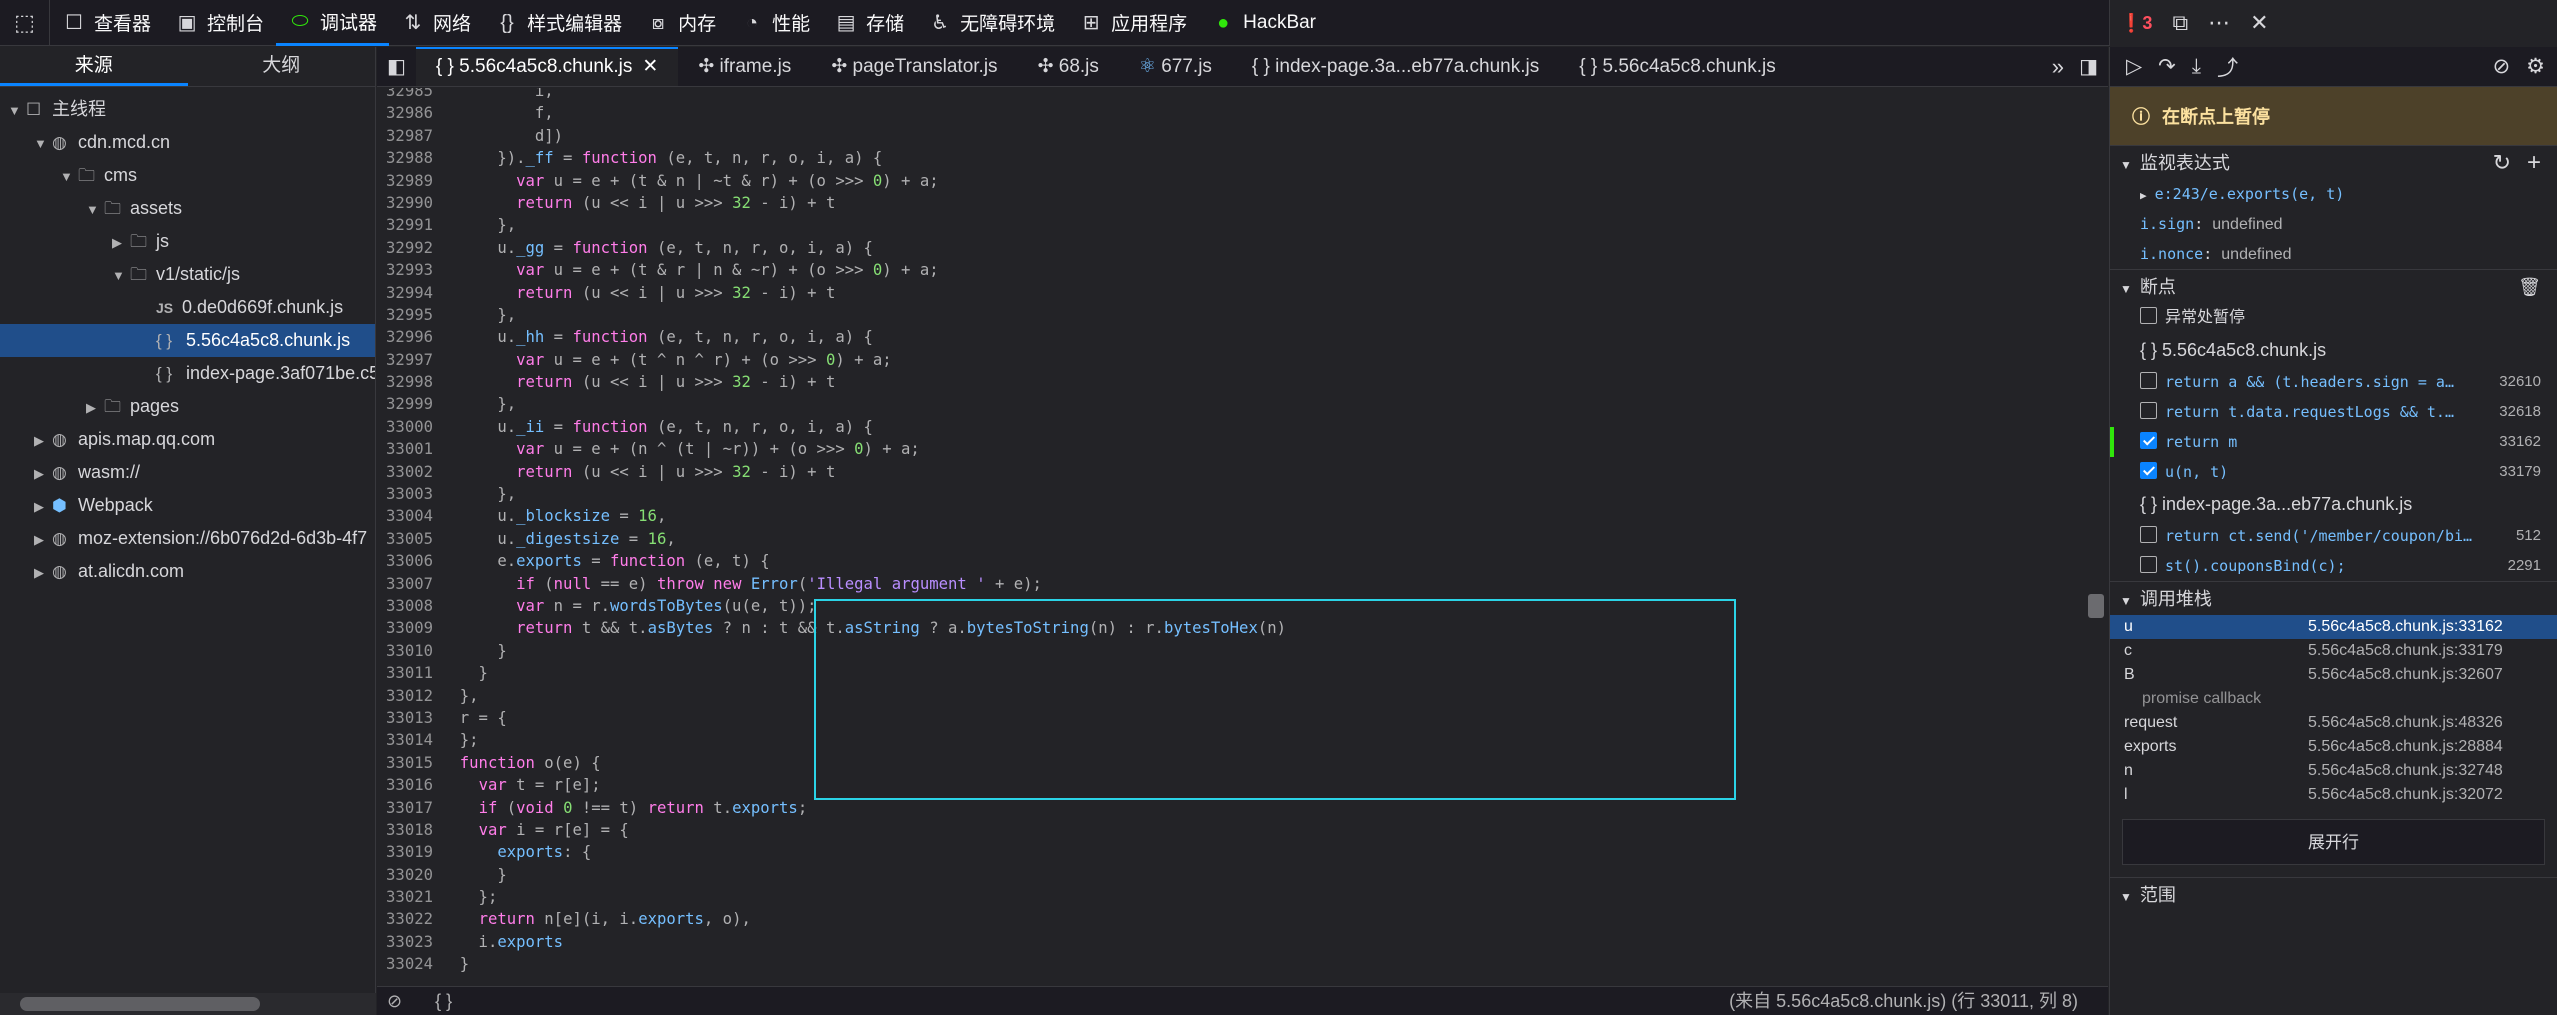  I want to click on tab-accessibility: ♿ 无障碍环境, so click(991, 23).